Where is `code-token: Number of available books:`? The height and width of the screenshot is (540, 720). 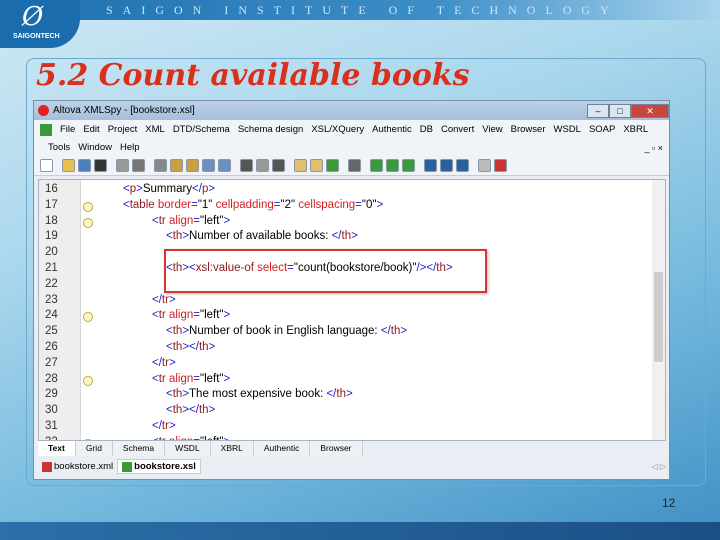 code-token: Number of available books: is located at coordinates (260, 236).